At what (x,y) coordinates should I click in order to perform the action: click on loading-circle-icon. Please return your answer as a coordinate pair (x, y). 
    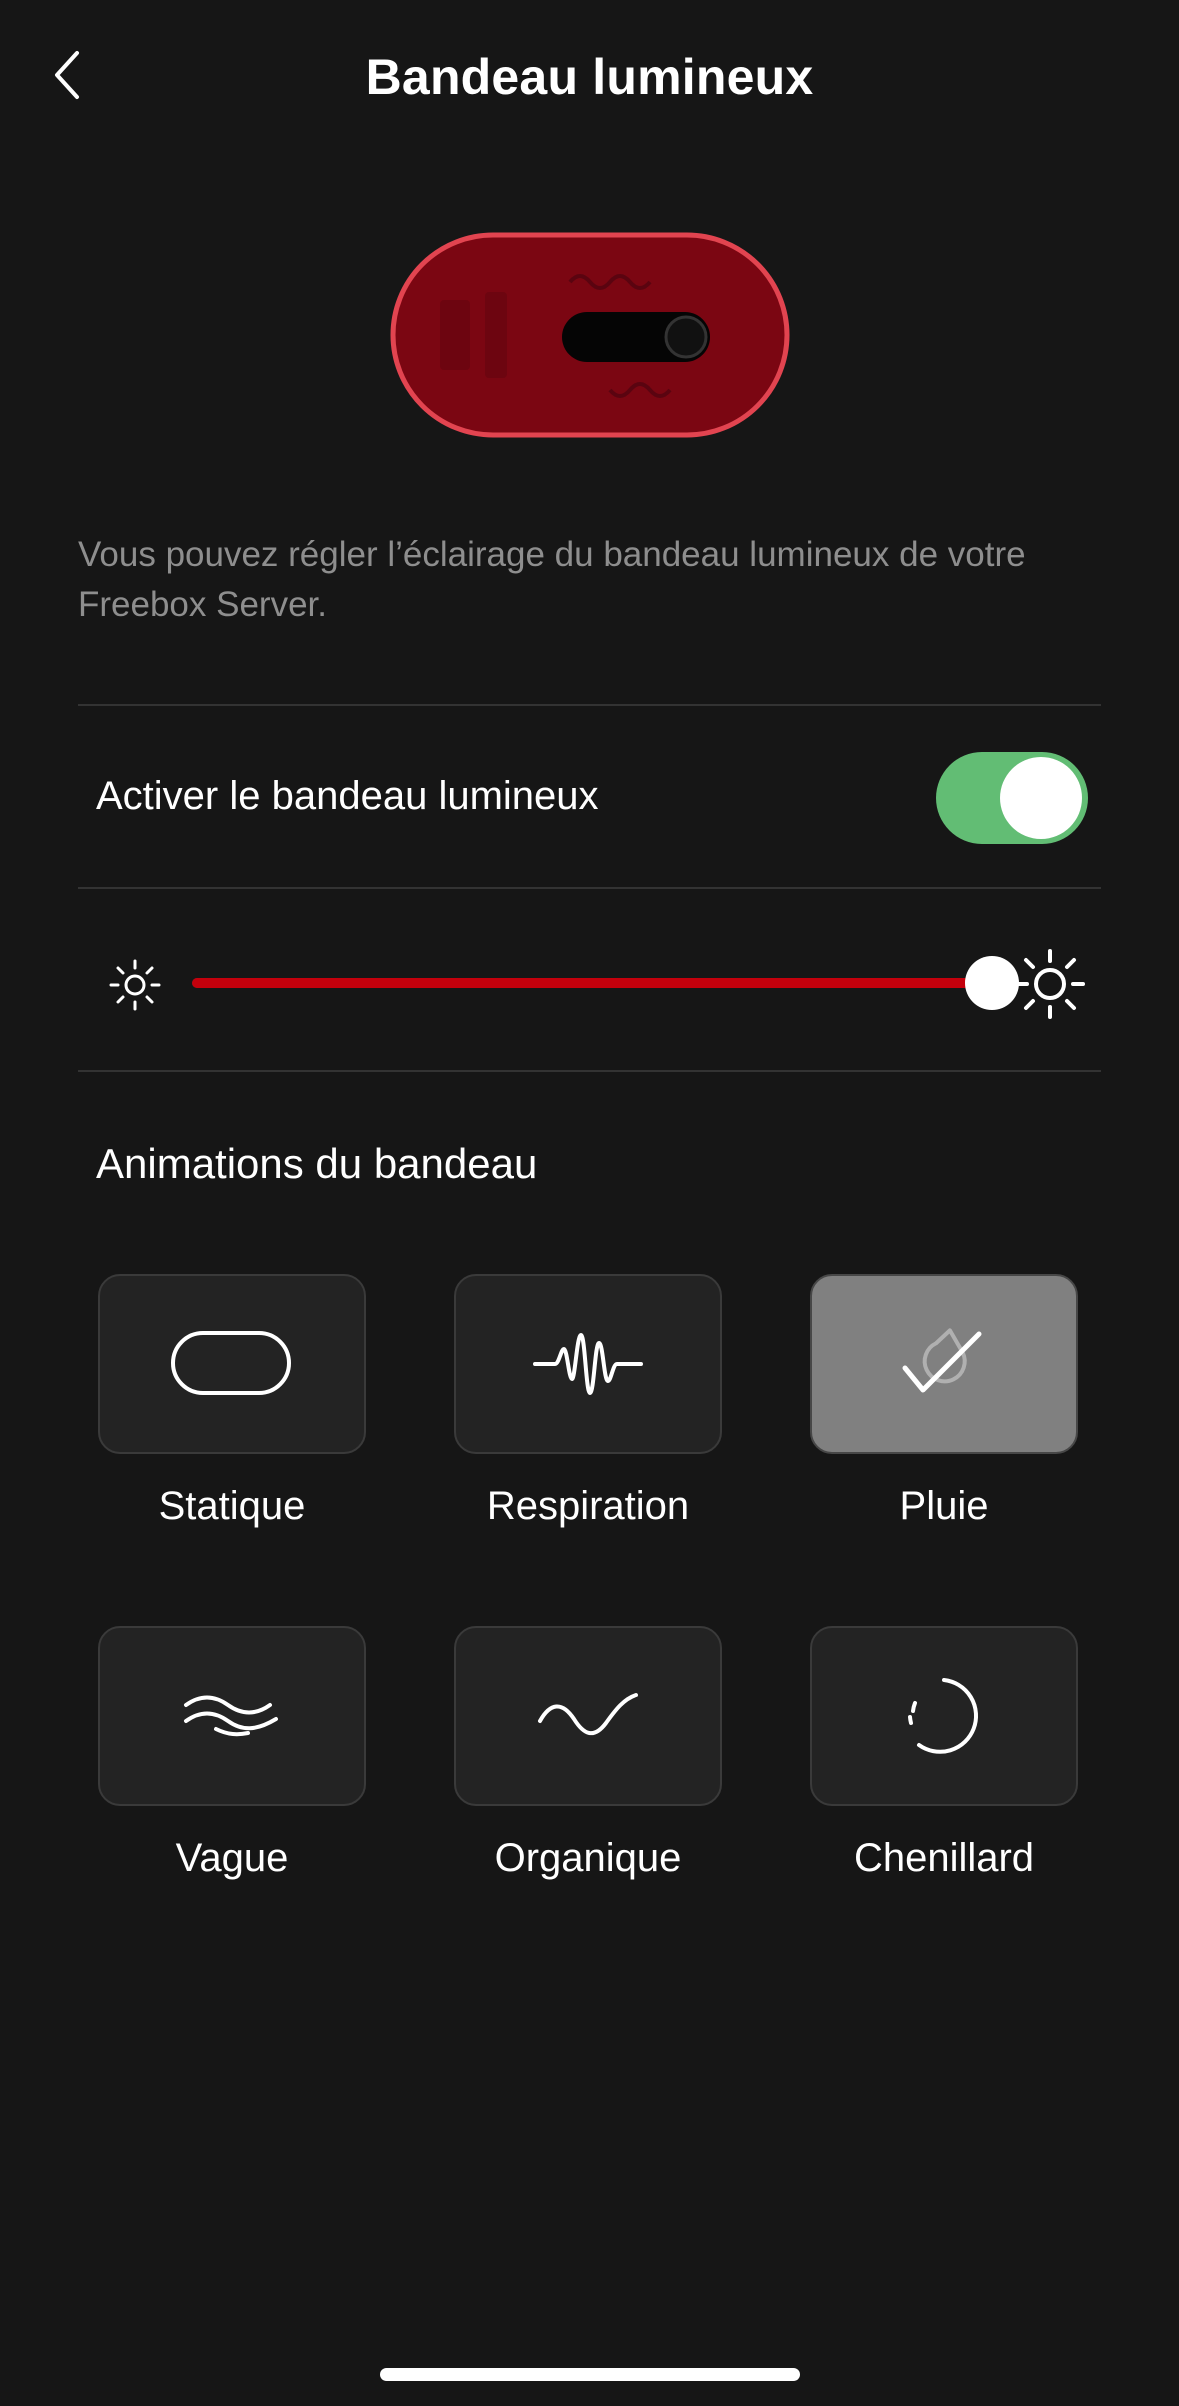
    Looking at the image, I should click on (943, 1716).